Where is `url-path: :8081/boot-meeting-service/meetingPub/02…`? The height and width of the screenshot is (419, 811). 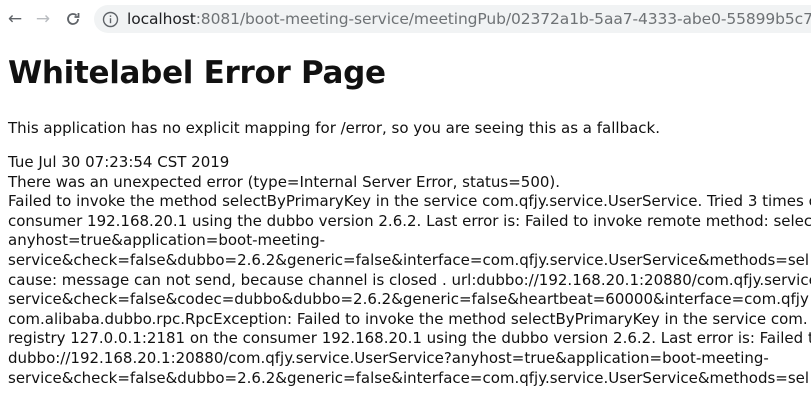 url-path: :8081/boot-meeting-service/meetingPub/02… is located at coordinates (503, 19).